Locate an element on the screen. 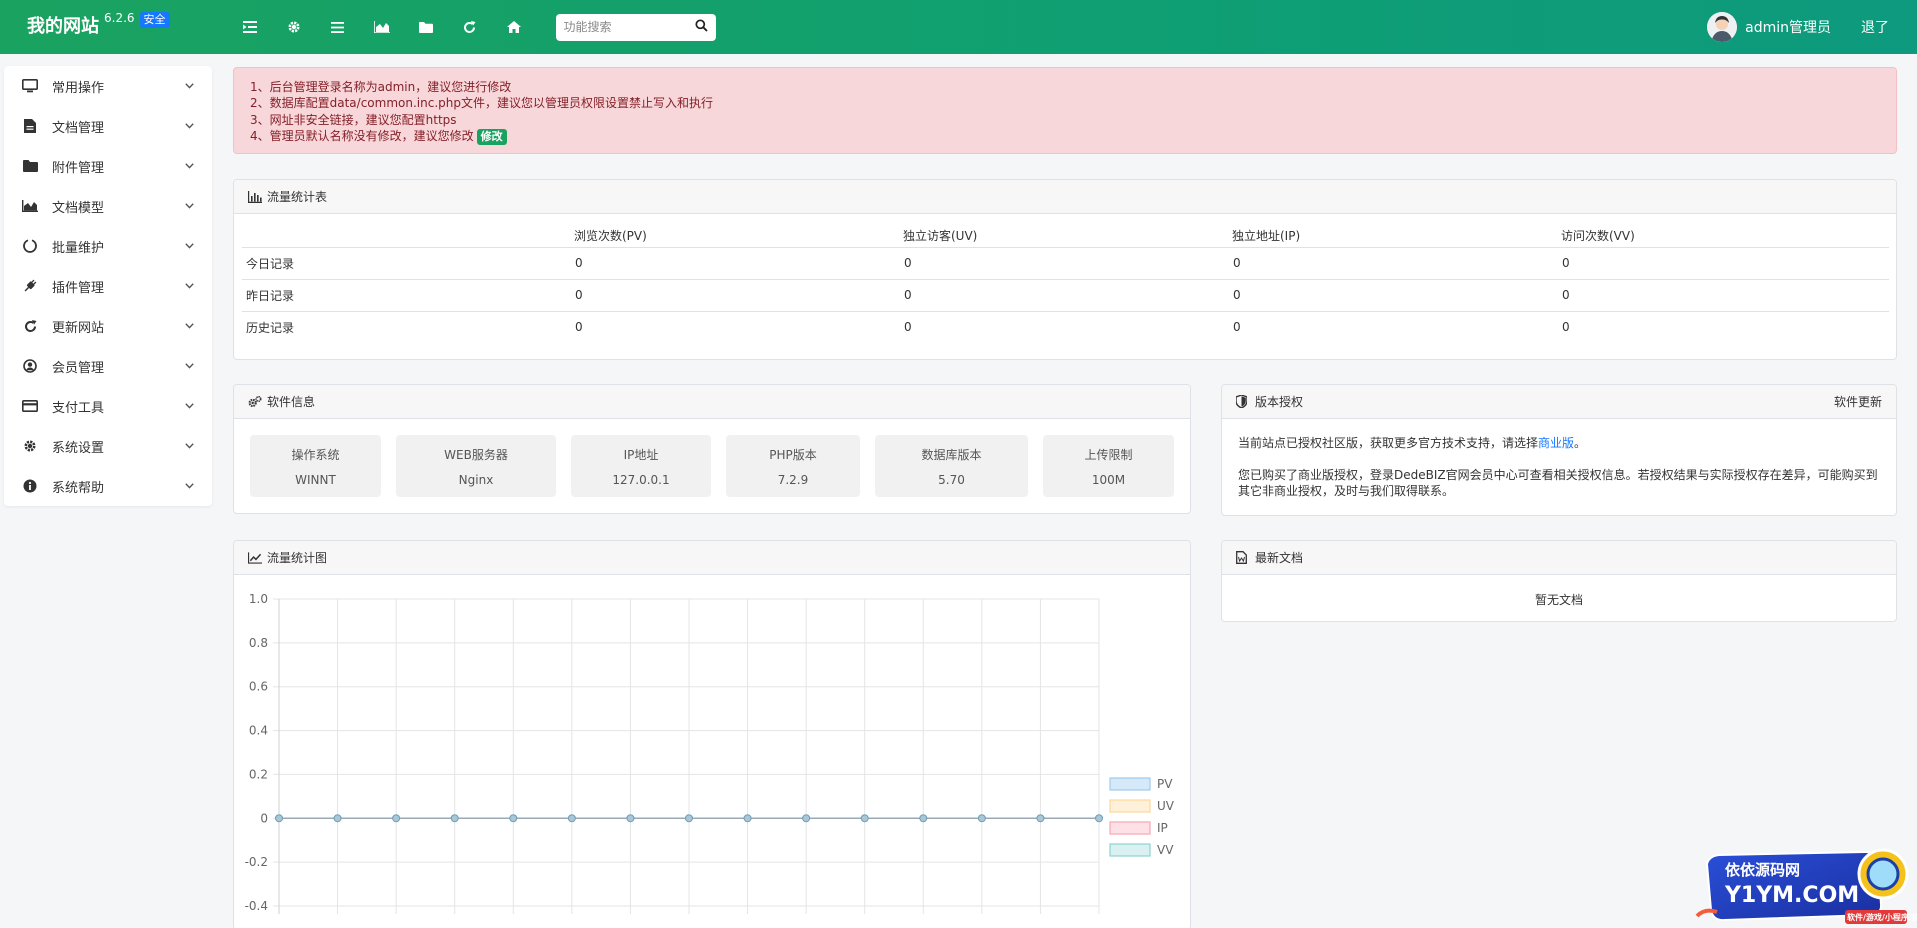  credit-card-icon is located at coordinates (30, 406).